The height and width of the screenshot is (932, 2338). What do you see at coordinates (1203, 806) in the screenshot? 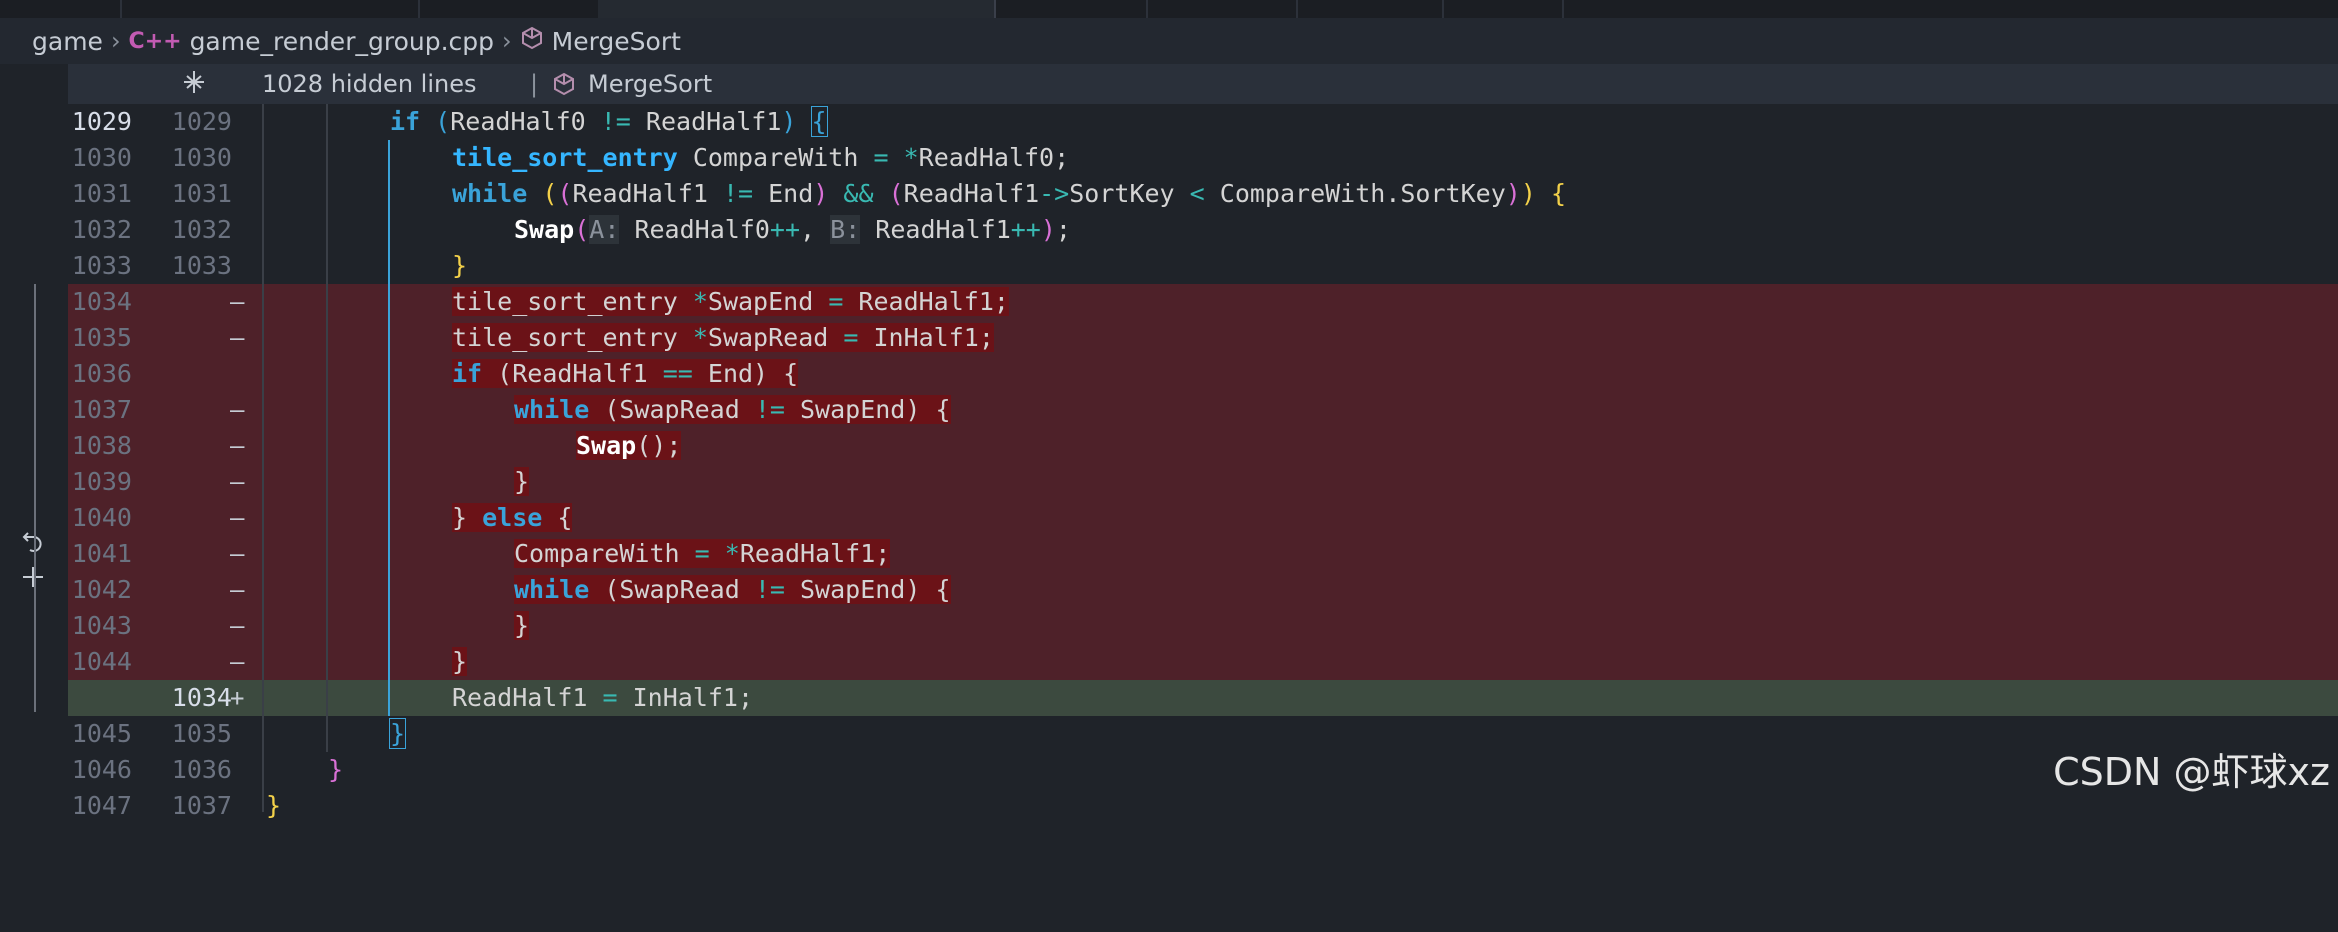
I see `code-line: 1047 1037 }` at bounding box center [1203, 806].